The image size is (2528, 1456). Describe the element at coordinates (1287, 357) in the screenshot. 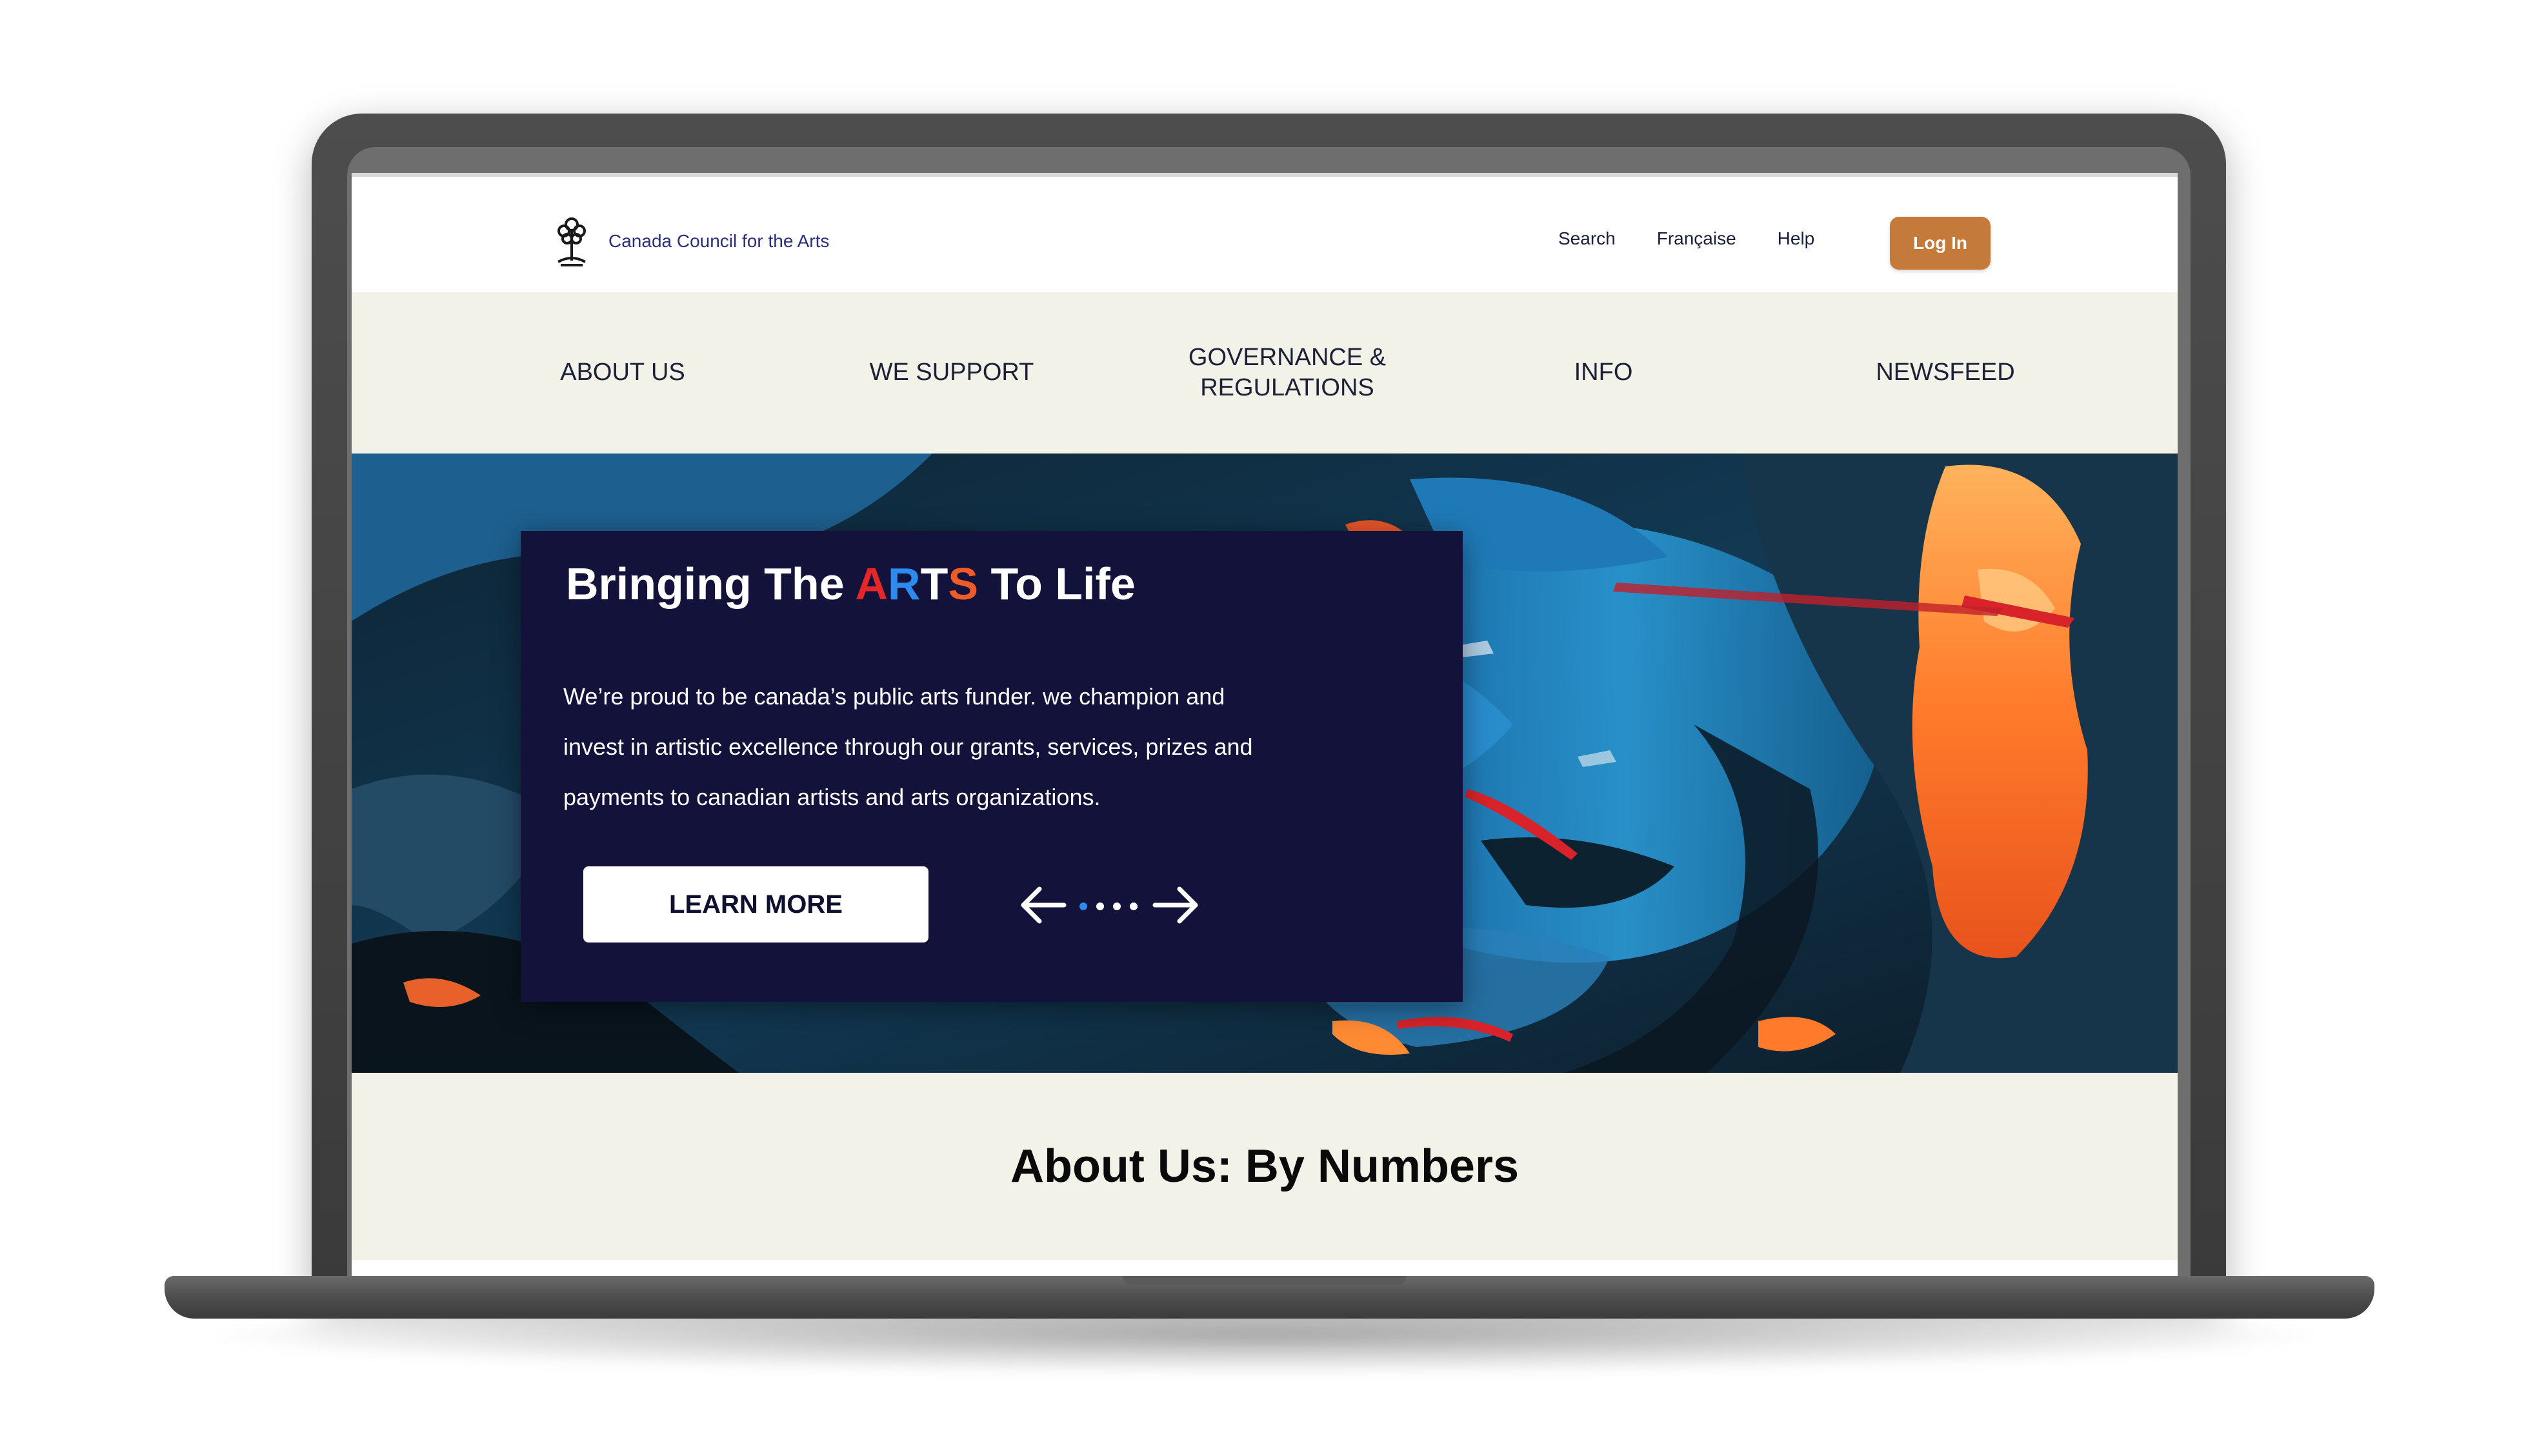

I see `nav-item-label-line1: GOVERNANCE &` at that location.